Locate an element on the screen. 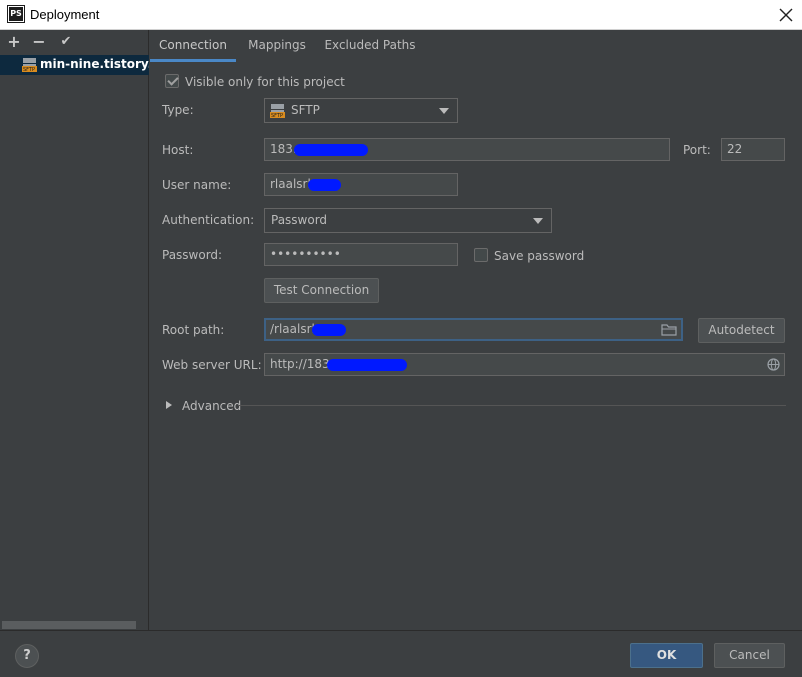 This screenshot has height=677, width=802. server-list-item: SFTP min-nine.tistory.com is located at coordinates (74, 65).